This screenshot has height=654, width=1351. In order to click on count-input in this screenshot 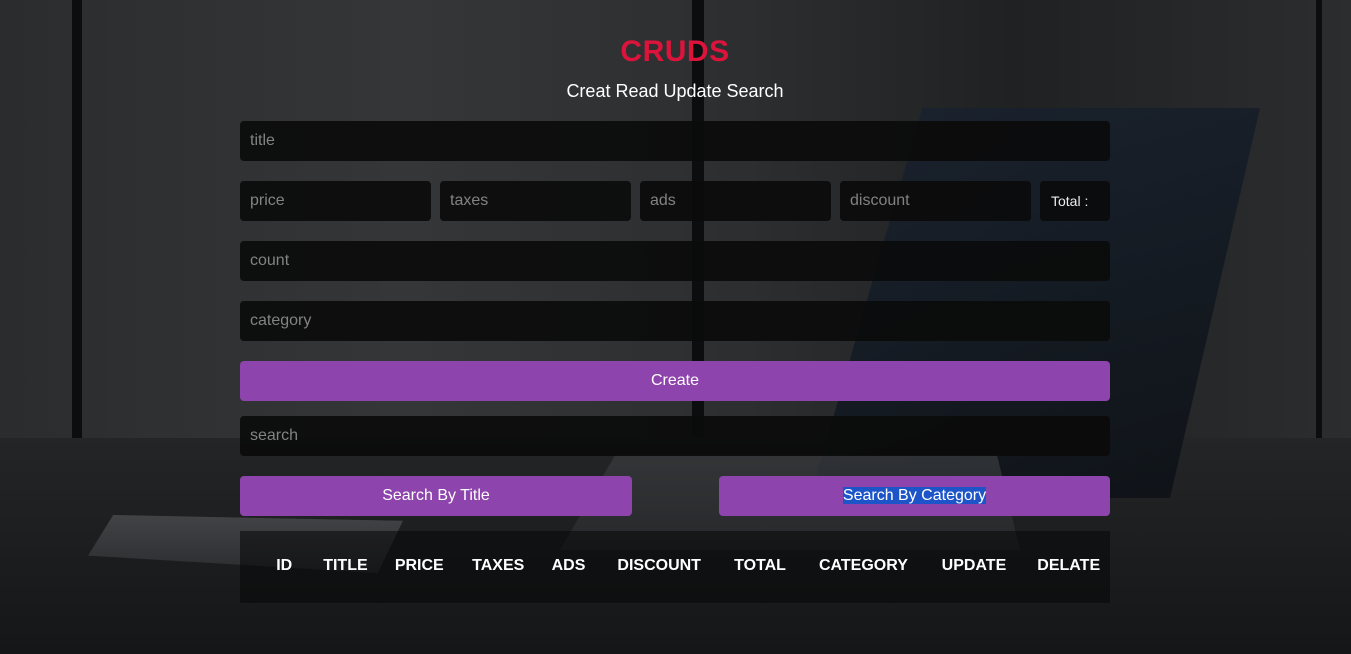, I will do `click(675, 261)`.